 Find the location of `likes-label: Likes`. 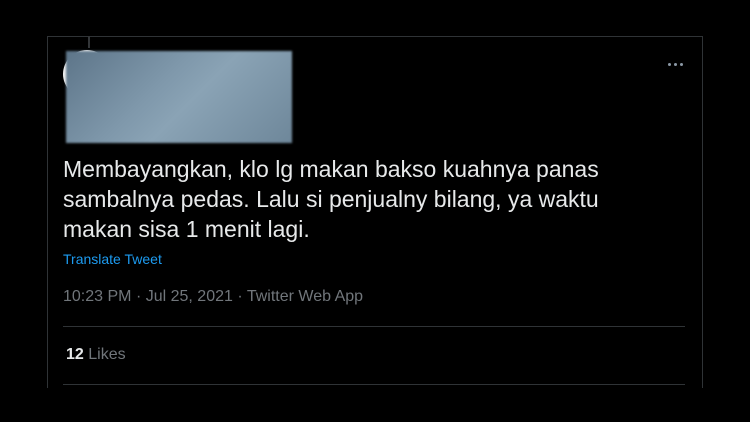

likes-label: Likes is located at coordinates (107, 354).